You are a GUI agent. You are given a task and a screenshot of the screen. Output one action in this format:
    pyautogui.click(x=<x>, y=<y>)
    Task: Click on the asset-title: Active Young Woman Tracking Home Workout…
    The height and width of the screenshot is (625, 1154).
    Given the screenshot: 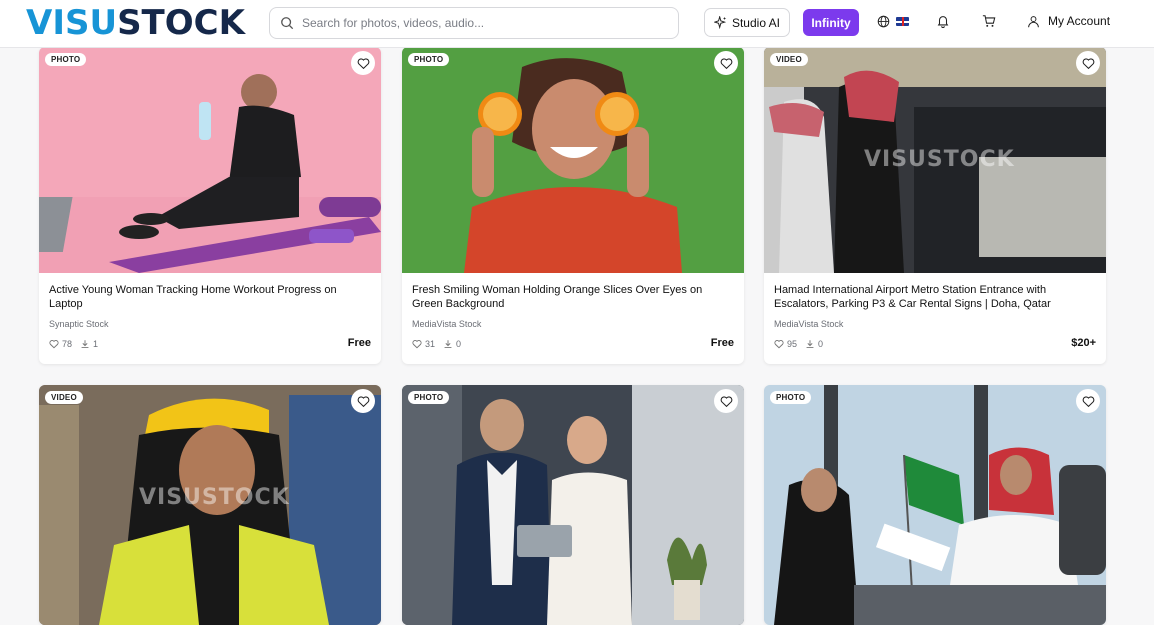 What is the action you would take?
    pyautogui.click(x=210, y=297)
    